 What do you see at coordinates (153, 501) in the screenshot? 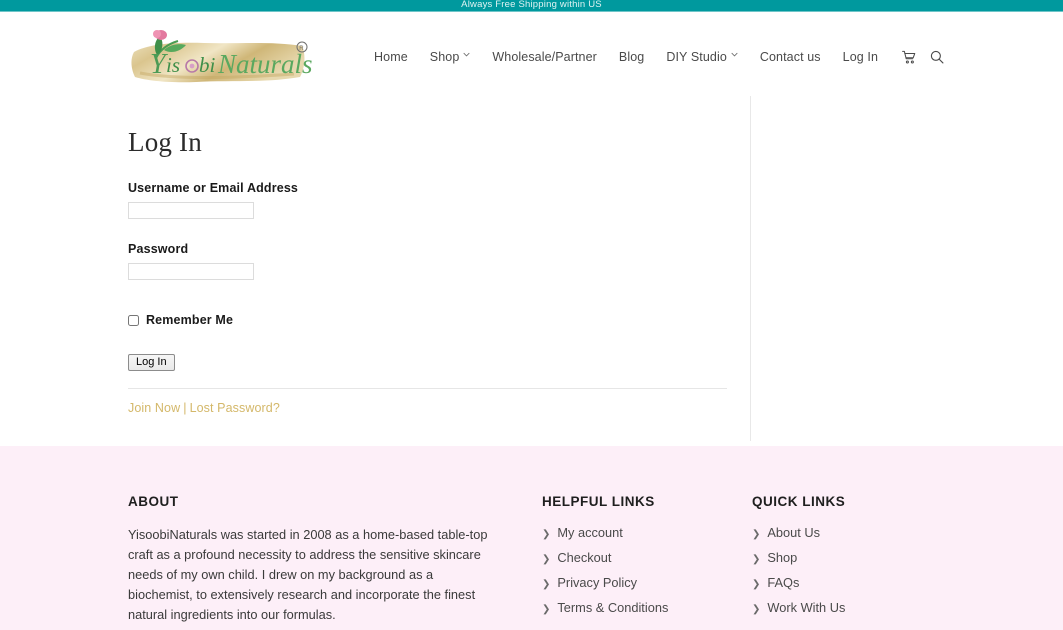
I see `footer-heading-about: ABOUT` at bounding box center [153, 501].